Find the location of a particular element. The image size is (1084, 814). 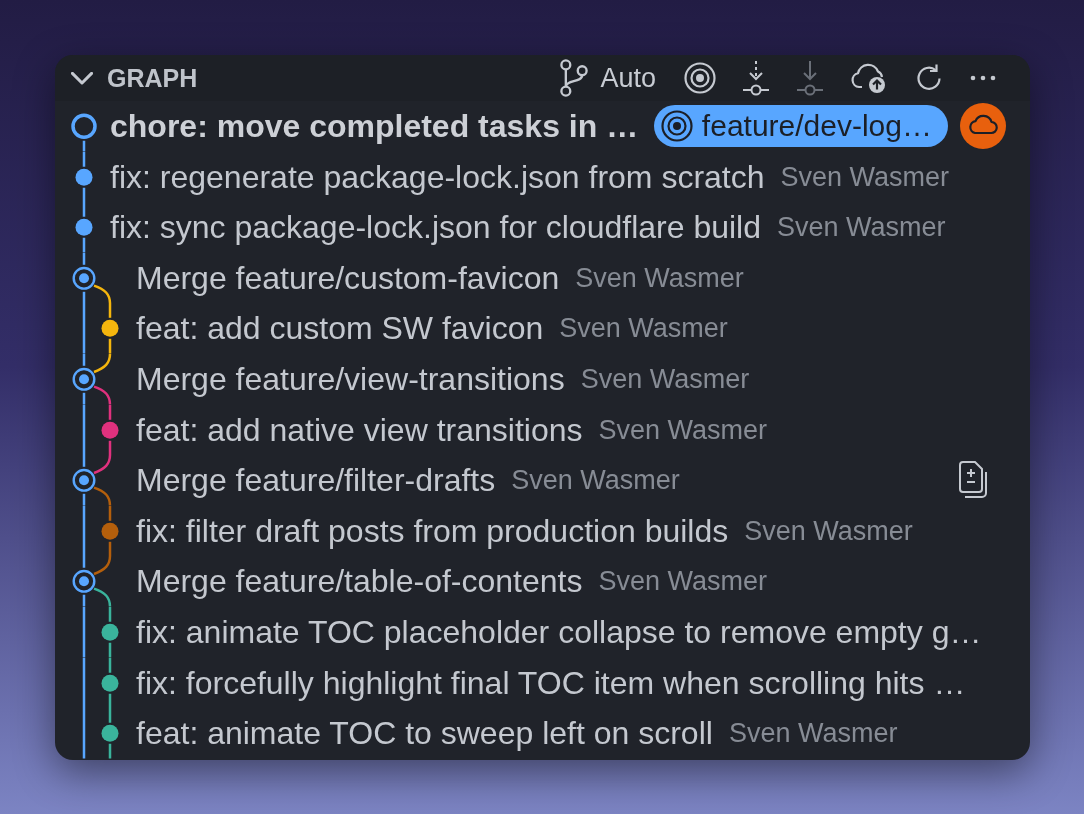

commit-message: fix: sync package-lock.json for cloudflare build is located at coordinates (435, 227).